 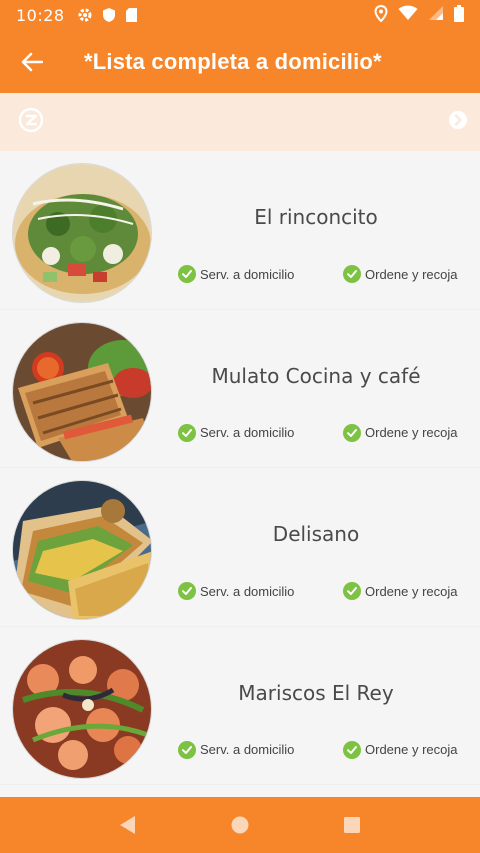 What do you see at coordinates (316, 693) in the screenshot?
I see `restaurant-name: Mariscos El Rey` at bounding box center [316, 693].